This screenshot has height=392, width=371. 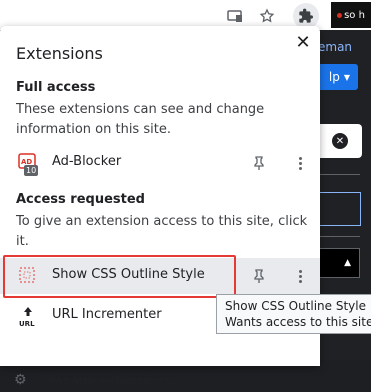 I want to click on dropdown-arrow-icon: ▼, so click(x=346, y=77).